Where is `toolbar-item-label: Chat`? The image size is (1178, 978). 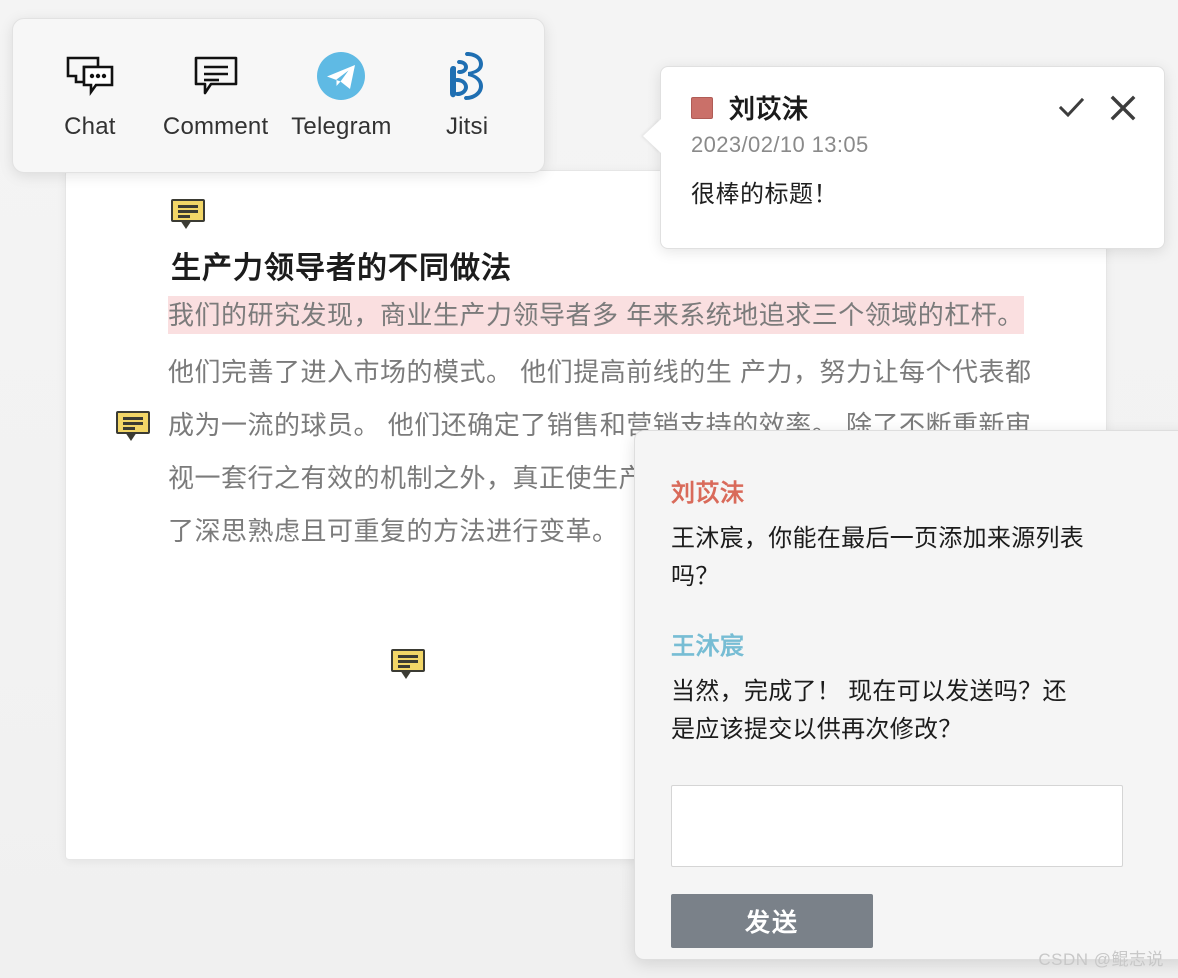
toolbar-item-label: Chat is located at coordinates (90, 126).